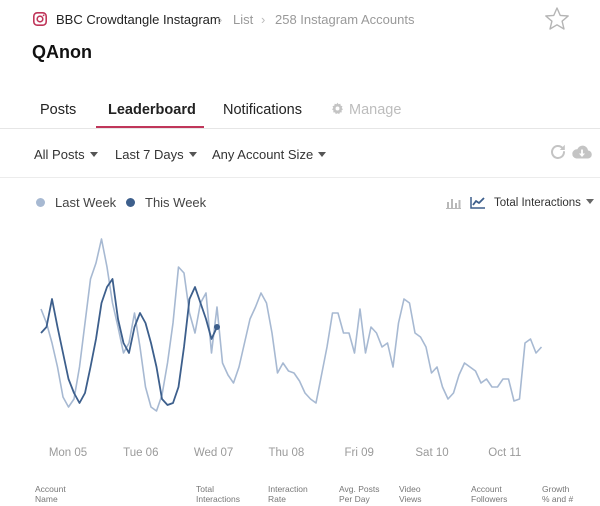  I want to click on tab-leaderboard: Leaderboard, so click(152, 110).